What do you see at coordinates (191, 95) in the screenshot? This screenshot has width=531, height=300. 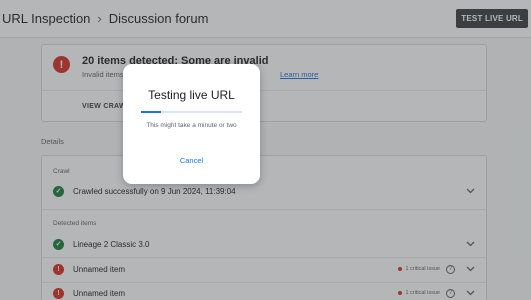 I see `dialog-title: Testing live URL` at bounding box center [191, 95].